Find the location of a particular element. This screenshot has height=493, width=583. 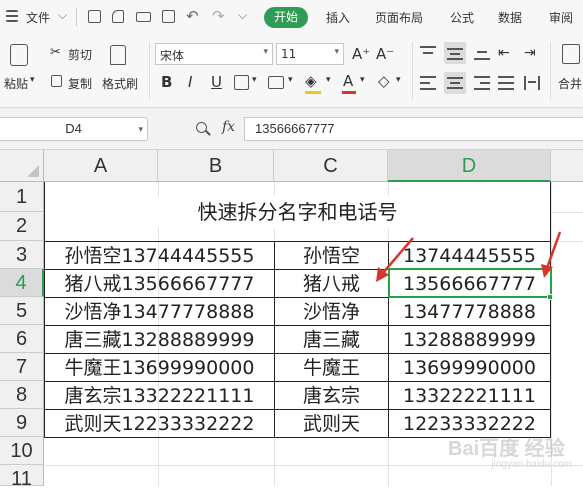

fill-color-dropdown-icon: ▾ is located at coordinates (328, 80).